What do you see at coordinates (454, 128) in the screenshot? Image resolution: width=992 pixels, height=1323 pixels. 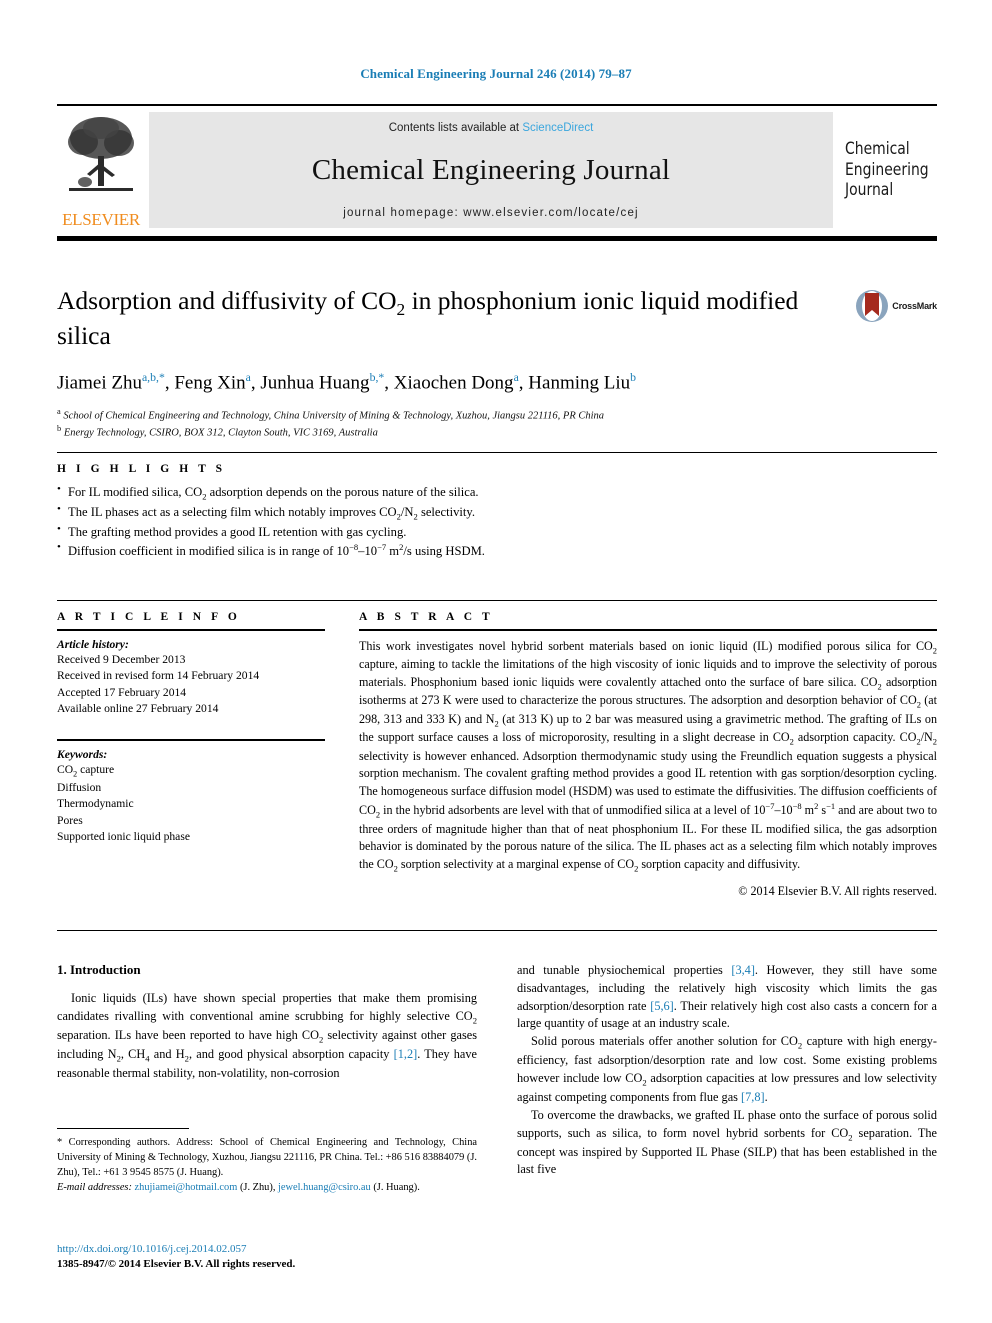 I see `contents-prefix: Contents lists available at` at bounding box center [454, 128].